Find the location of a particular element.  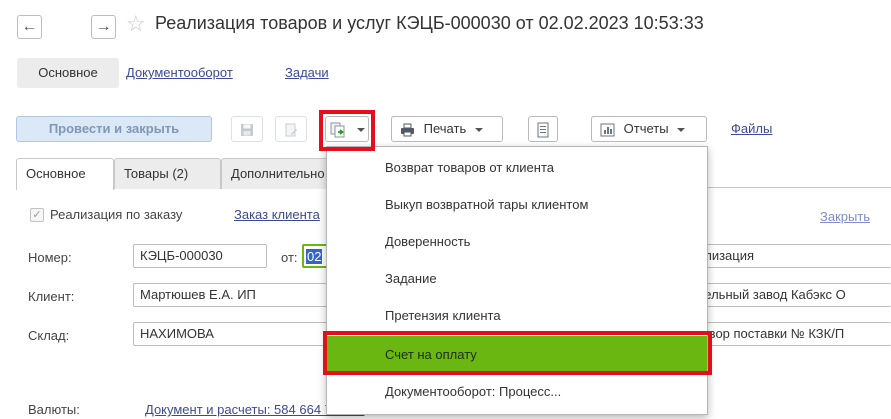

menu-item-buyback-containers: Выкуп возвратной тары клиентом is located at coordinates (517, 204).